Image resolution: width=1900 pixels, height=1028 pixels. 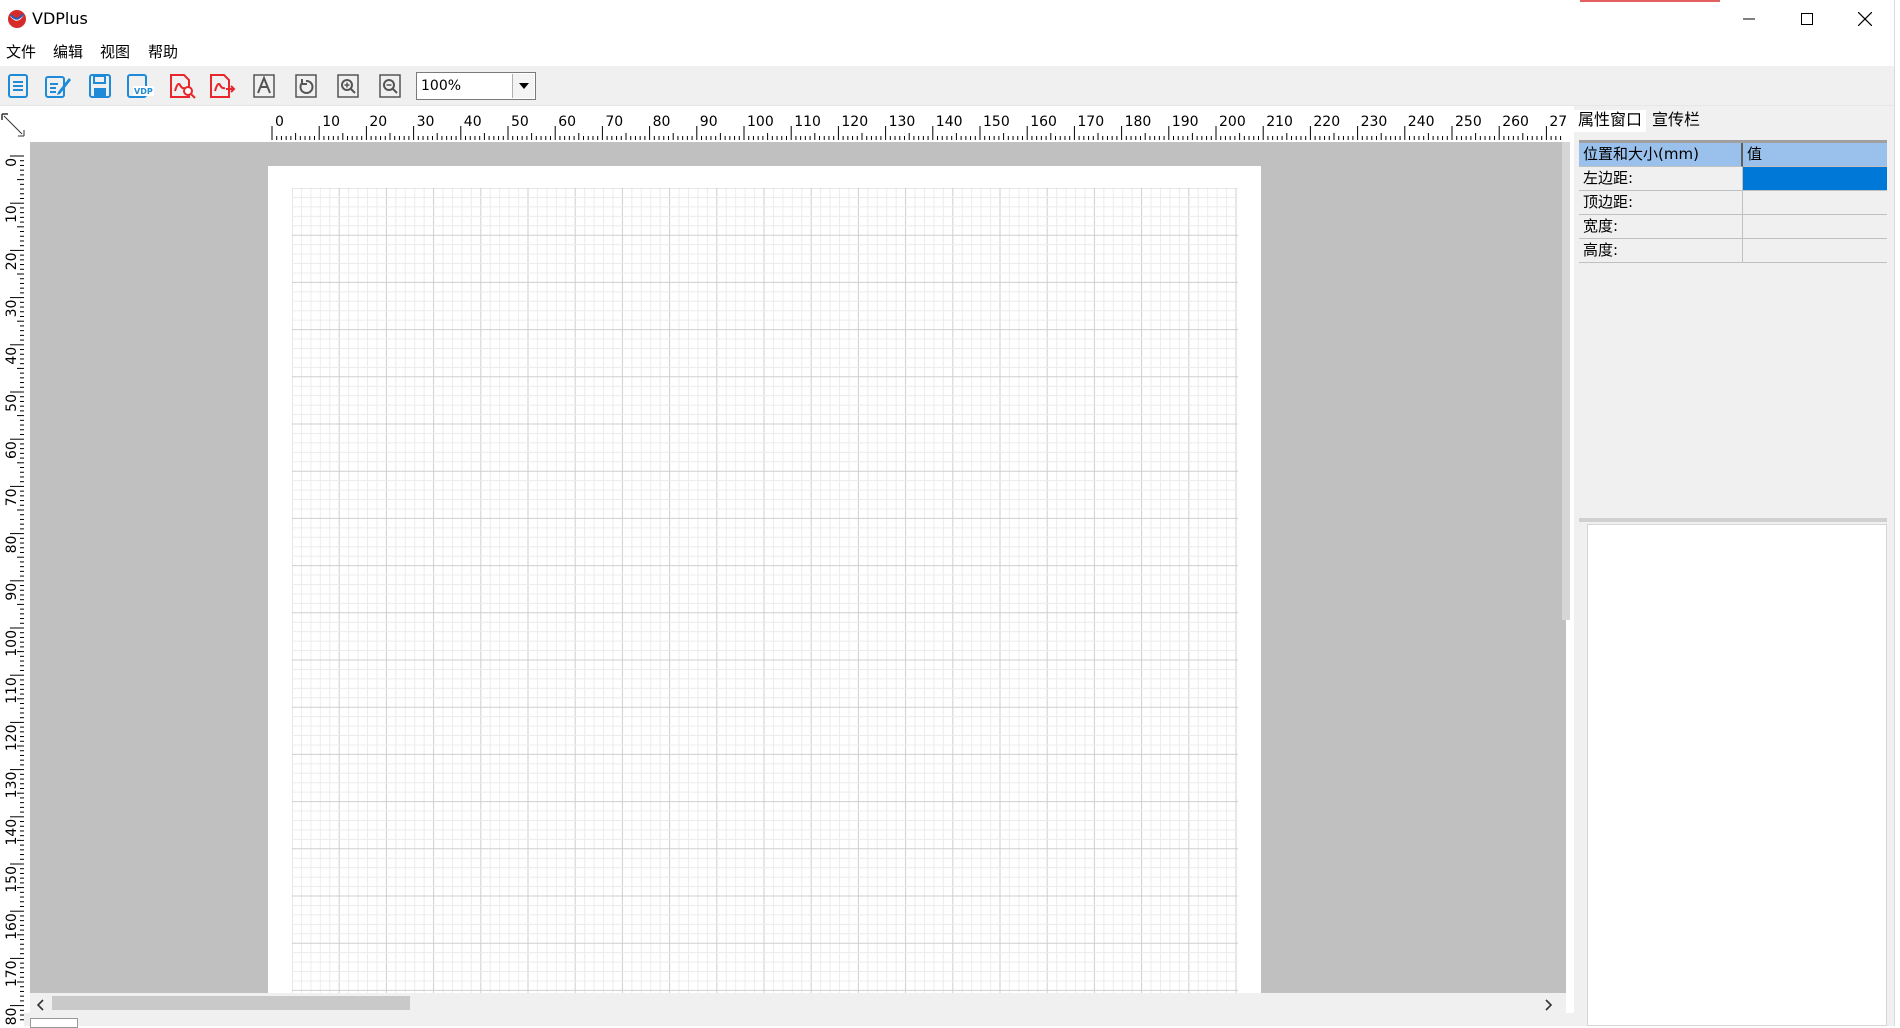 I want to click on zoom-dropdown-button, so click(x=523, y=86).